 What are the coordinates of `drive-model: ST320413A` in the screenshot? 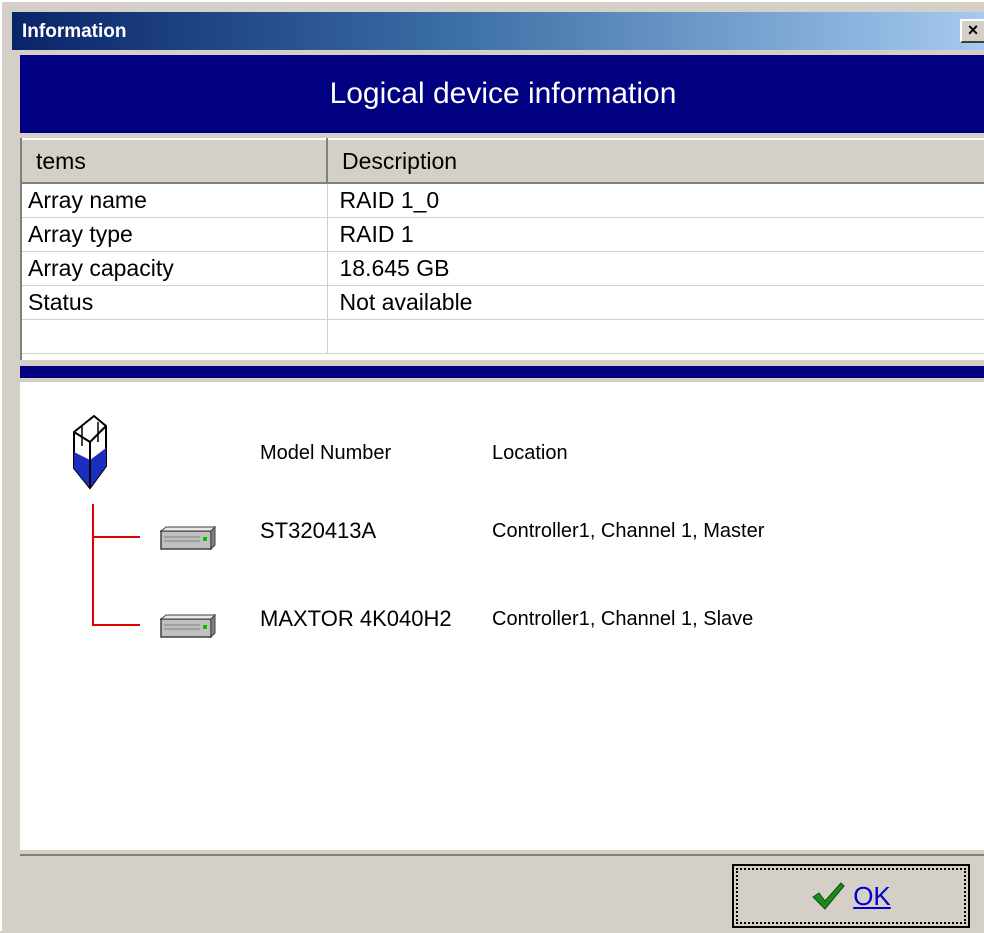 It's located at (318, 530).